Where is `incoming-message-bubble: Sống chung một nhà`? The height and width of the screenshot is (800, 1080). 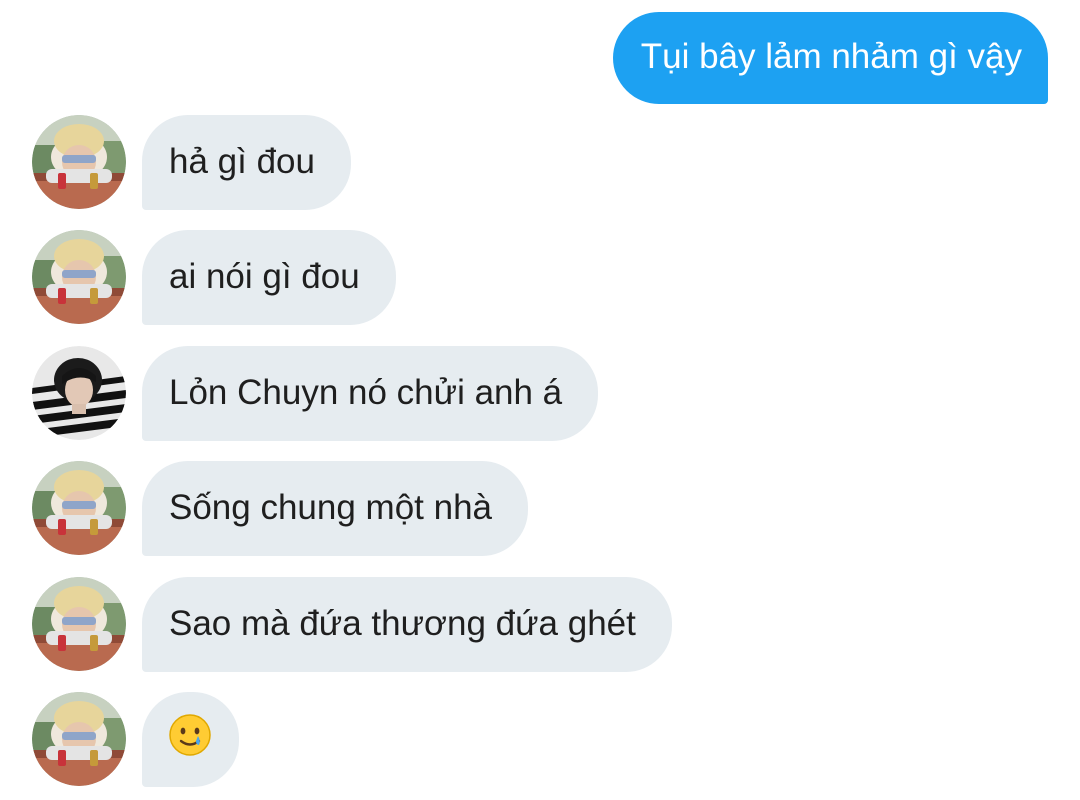 incoming-message-bubble: Sống chung một nhà is located at coordinates (335, 508).